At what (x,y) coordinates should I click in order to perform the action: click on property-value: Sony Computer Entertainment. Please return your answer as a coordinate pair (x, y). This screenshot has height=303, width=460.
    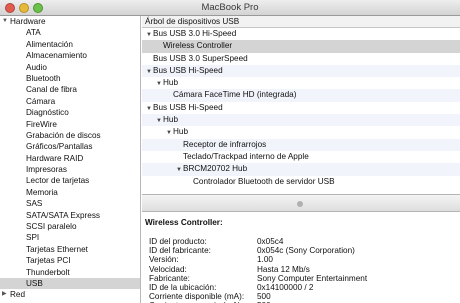
    Looking at the image, I should click on (312, 278).